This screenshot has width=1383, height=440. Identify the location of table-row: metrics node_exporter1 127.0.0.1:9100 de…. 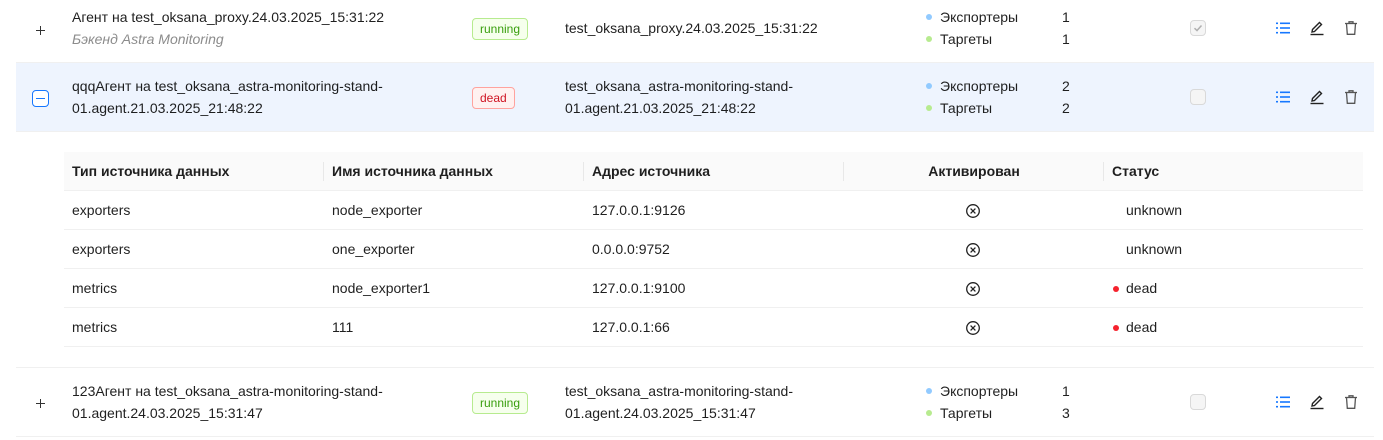
(713, 288).